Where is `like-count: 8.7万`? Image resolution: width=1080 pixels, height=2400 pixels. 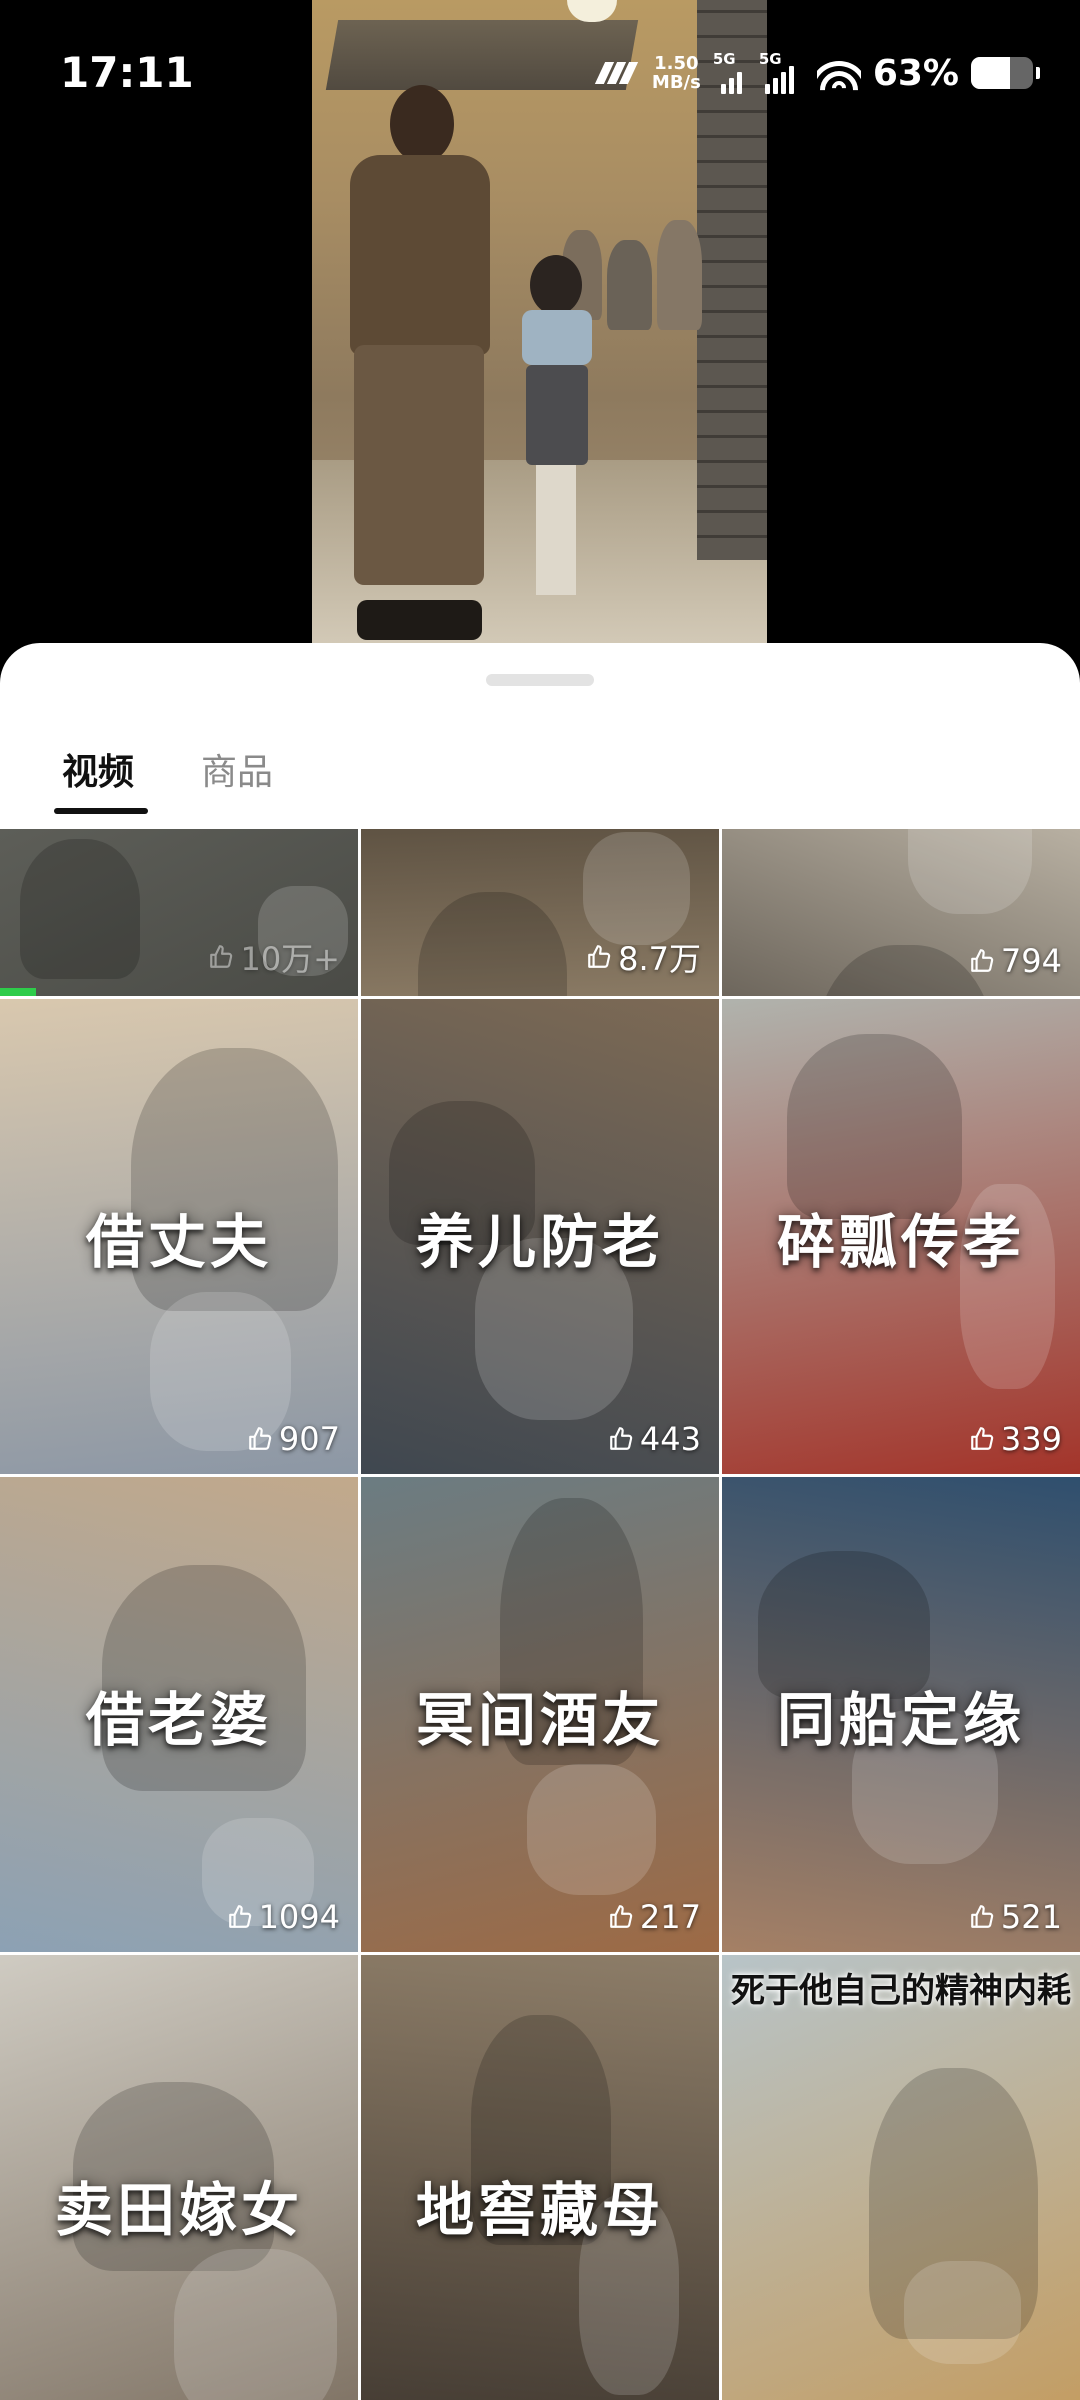 like-count: 8.7万 is located at coordinates (643, 957).